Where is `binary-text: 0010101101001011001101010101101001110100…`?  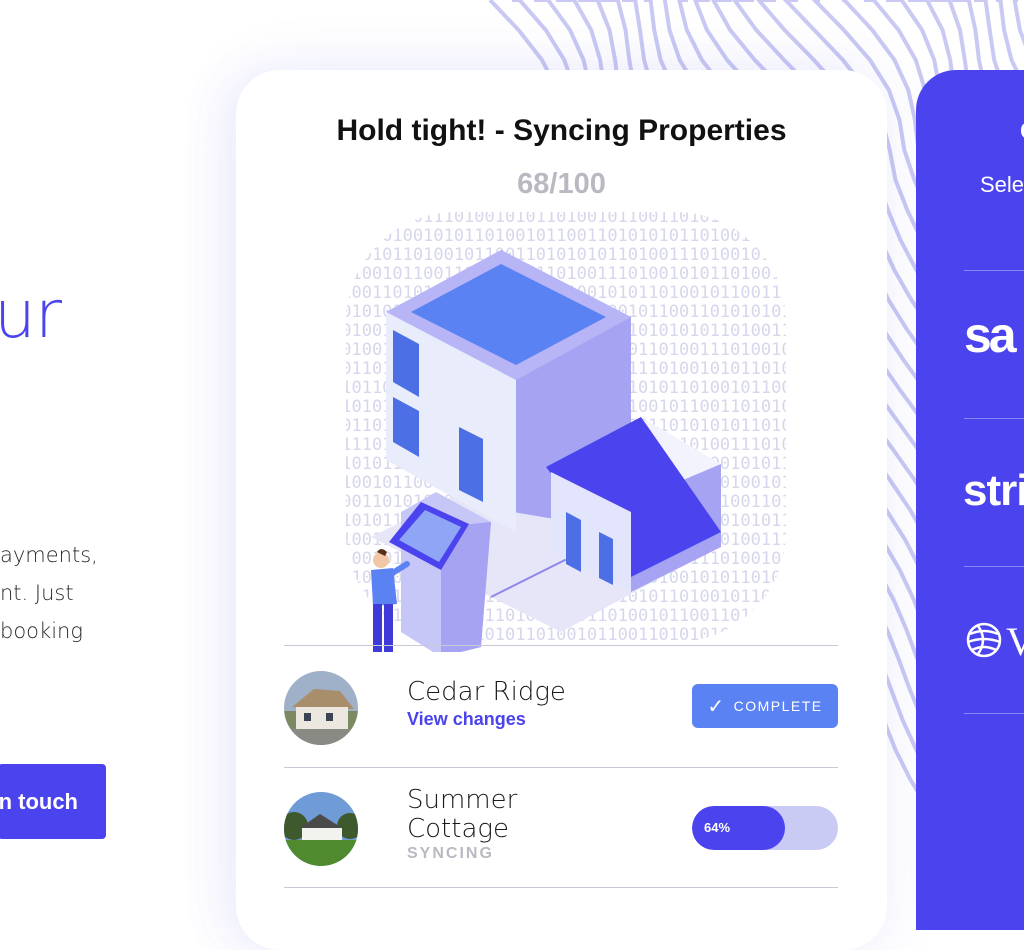
binary-text: 0010101101001011001101010101101001110100… is located at coordinates (566, 255).